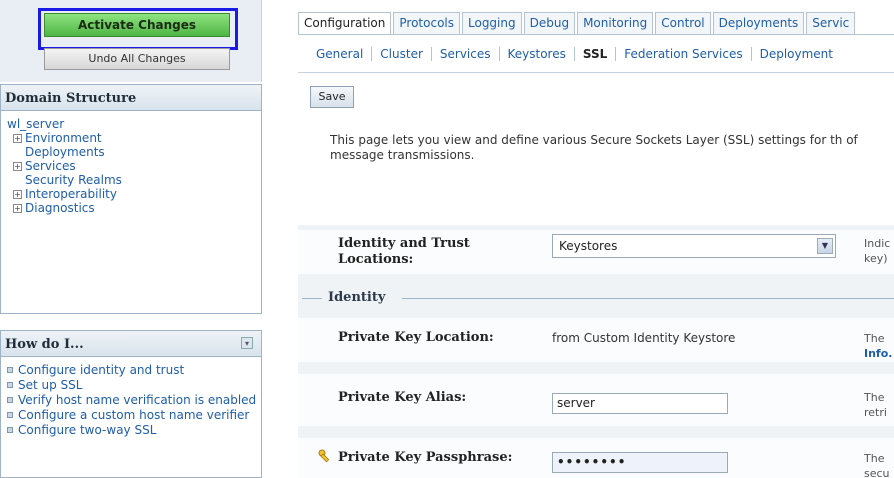 This screenshot has width=894, height=478. What do you see at coordinates (683, 23) in the screenshot?
I see `tab-control: Control` at bounding box center [683, 23].